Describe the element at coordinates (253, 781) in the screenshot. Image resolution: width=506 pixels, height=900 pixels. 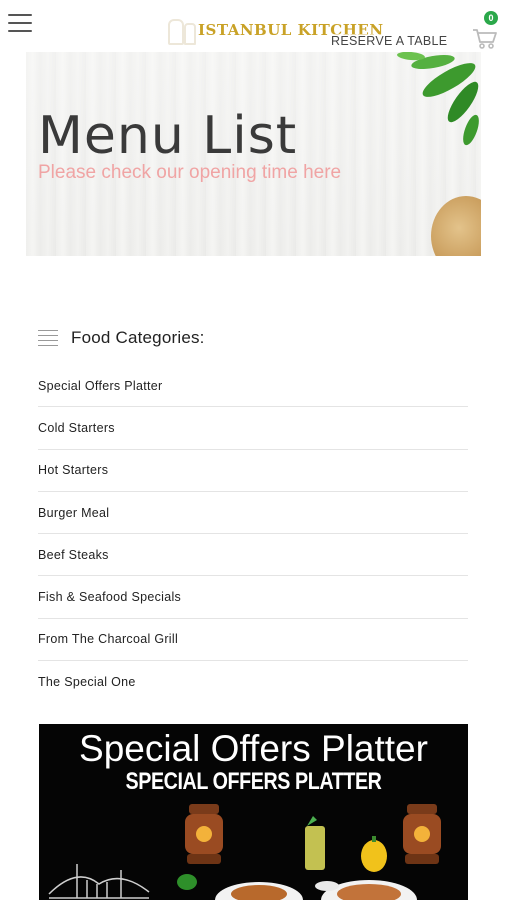
I see `banner-subtitle: SPECIAL OFFERS PLATTER` at that location.